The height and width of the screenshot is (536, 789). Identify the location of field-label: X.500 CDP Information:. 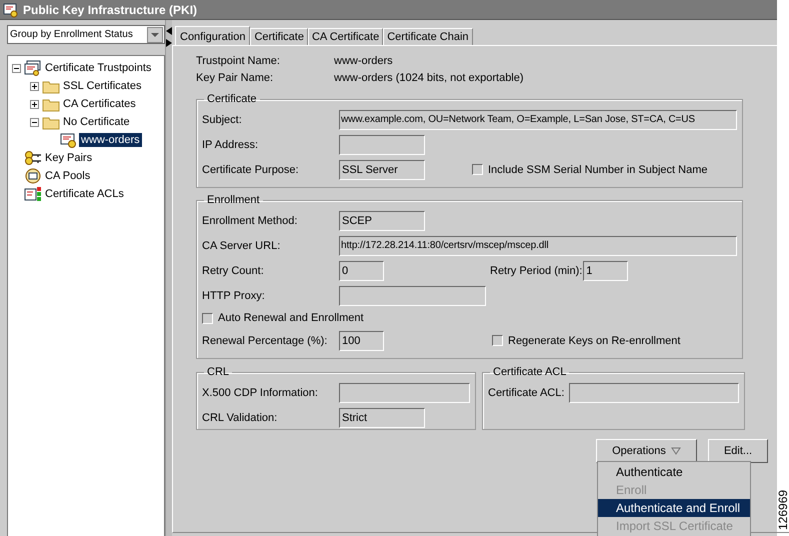
(260, 392).